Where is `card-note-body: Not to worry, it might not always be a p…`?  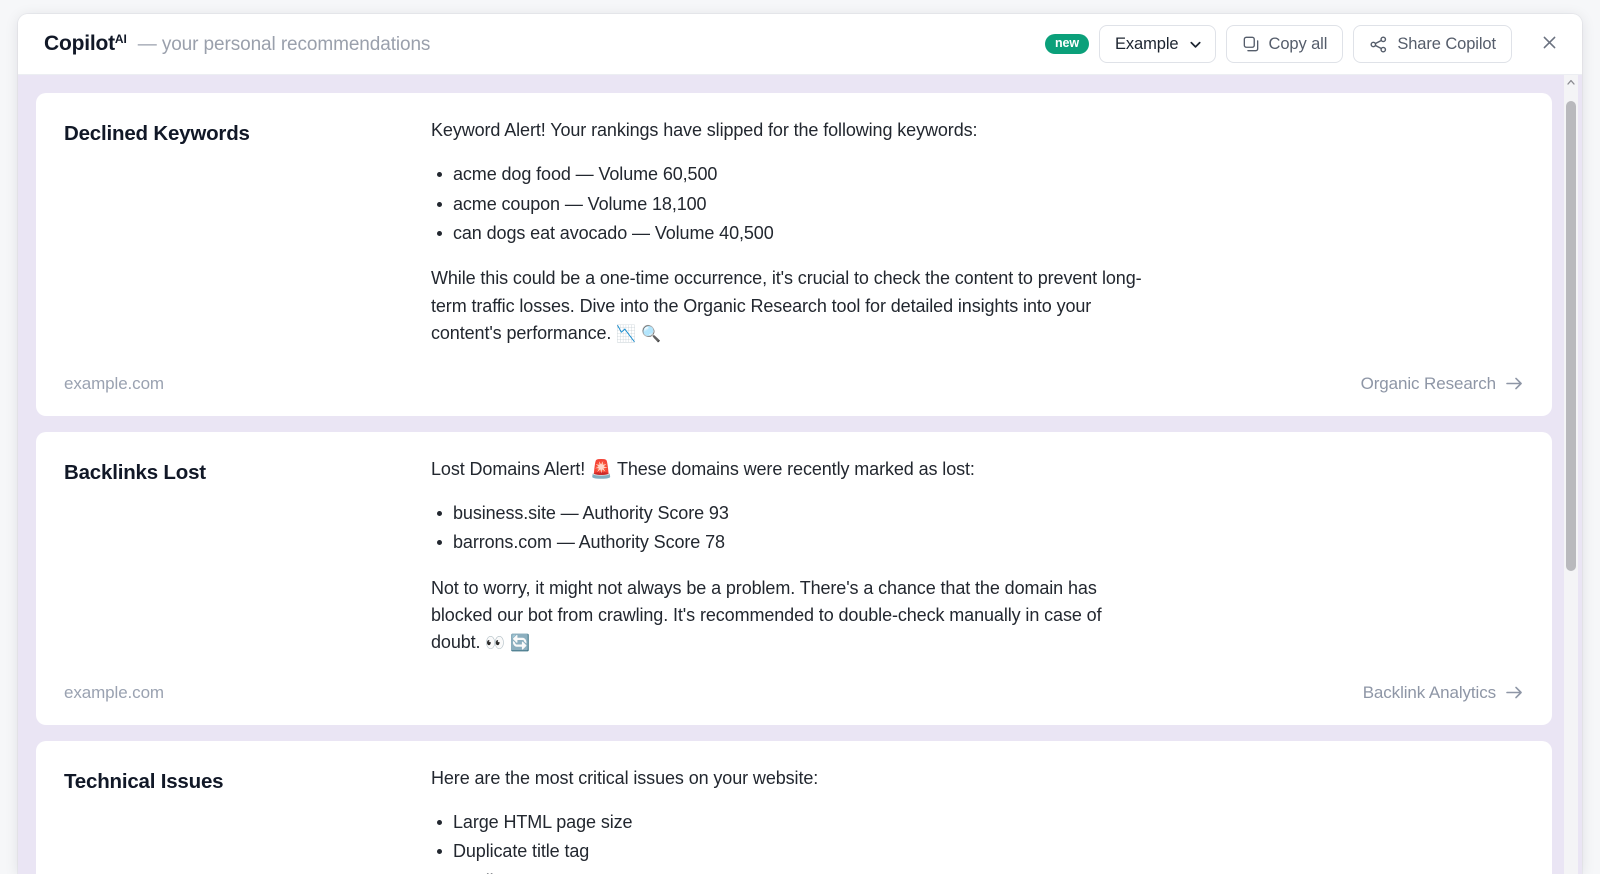 card-note-body: Not to worry, it might not always be a p… is located at coordinates (766, 615).